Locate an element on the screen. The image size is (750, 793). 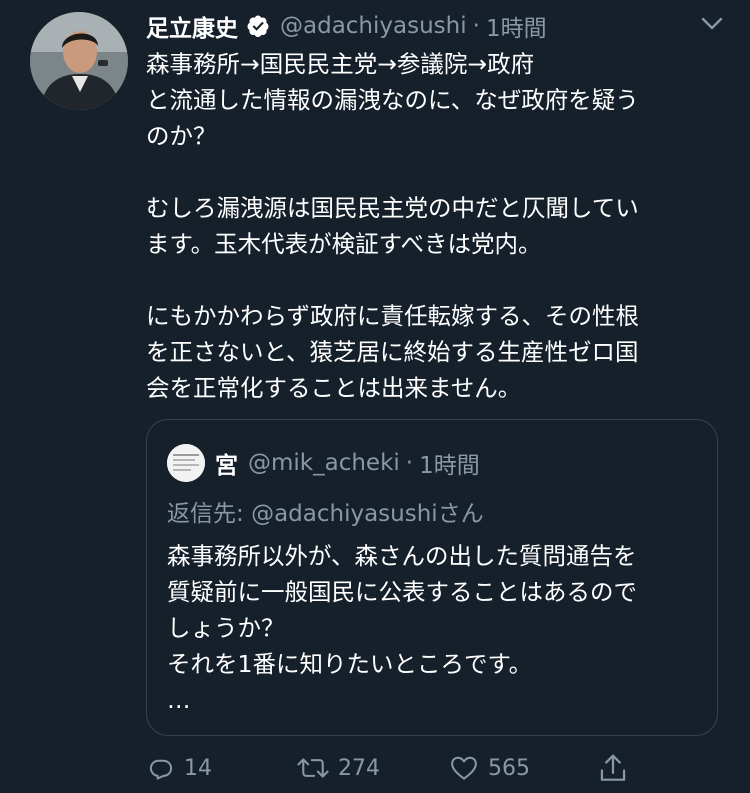
reply-icon is located at coordinates (161, 768).